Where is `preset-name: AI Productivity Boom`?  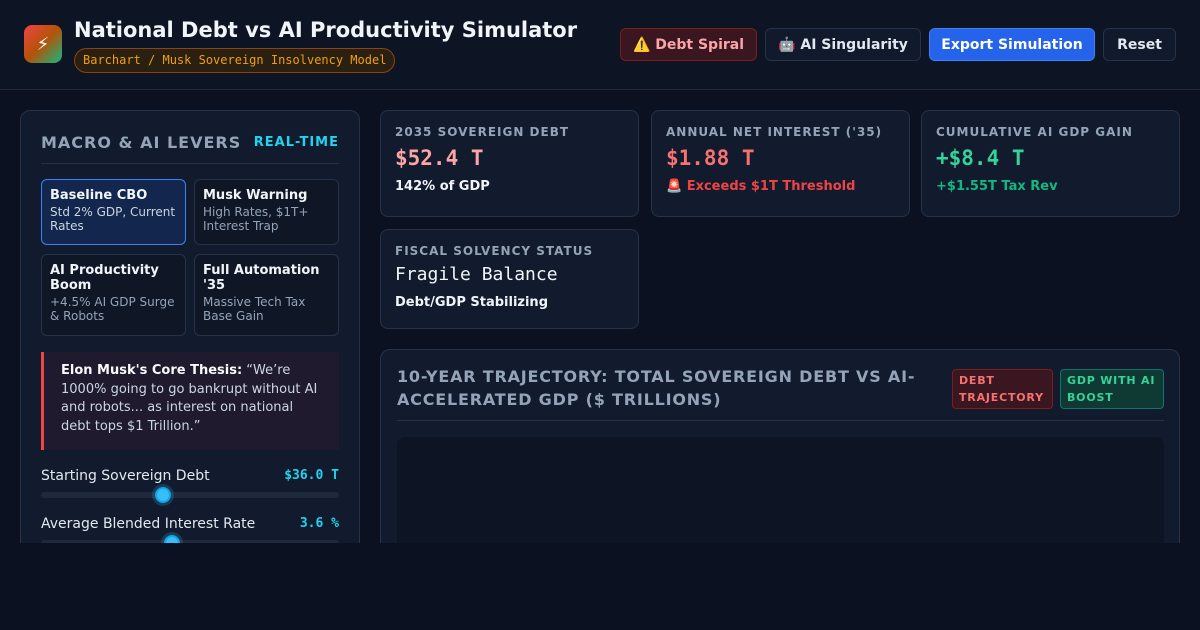
preset-name: AI Productivity Boom is located at coordinates (104, 278).